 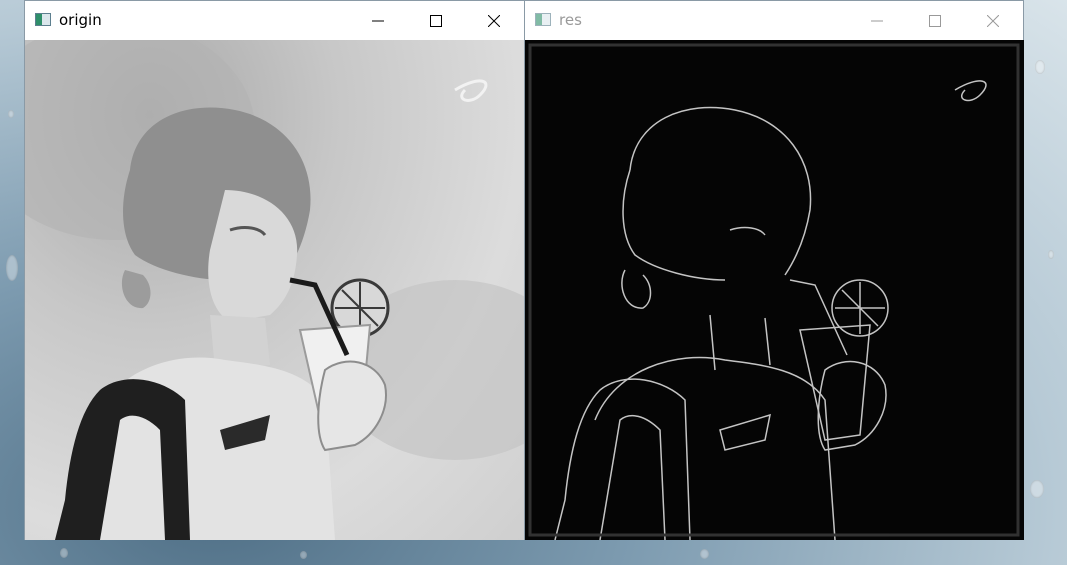 I want to click on window-title: res, so click(x=570, y=20).